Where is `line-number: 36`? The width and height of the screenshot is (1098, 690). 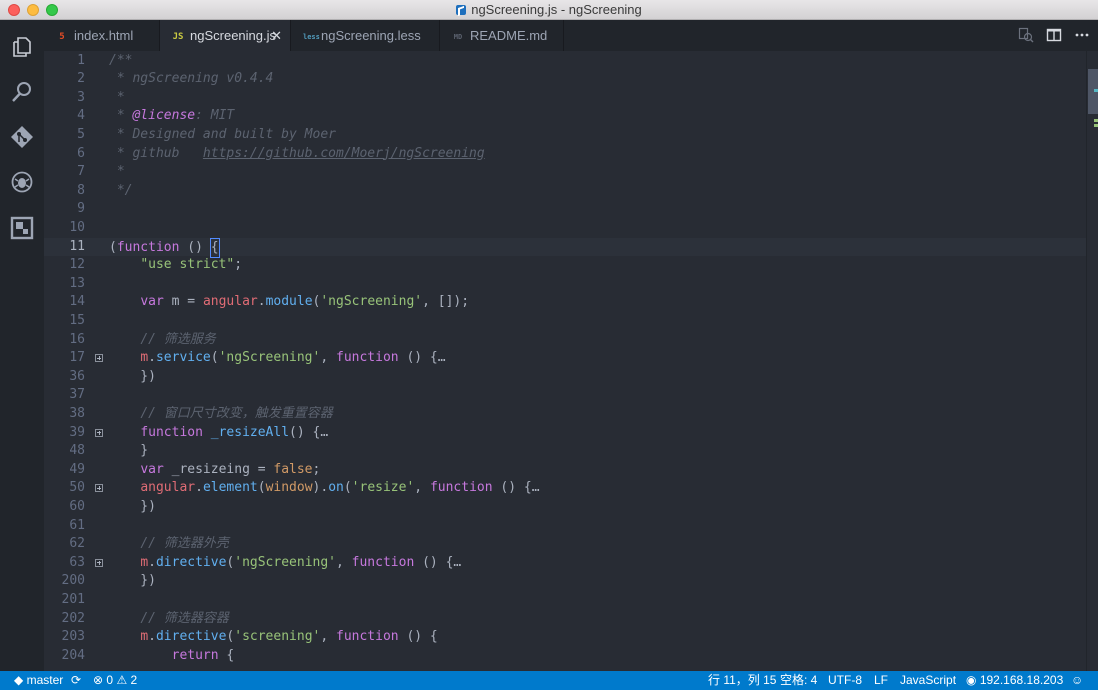 line-number: 36 is located at coordinates (64, 377).